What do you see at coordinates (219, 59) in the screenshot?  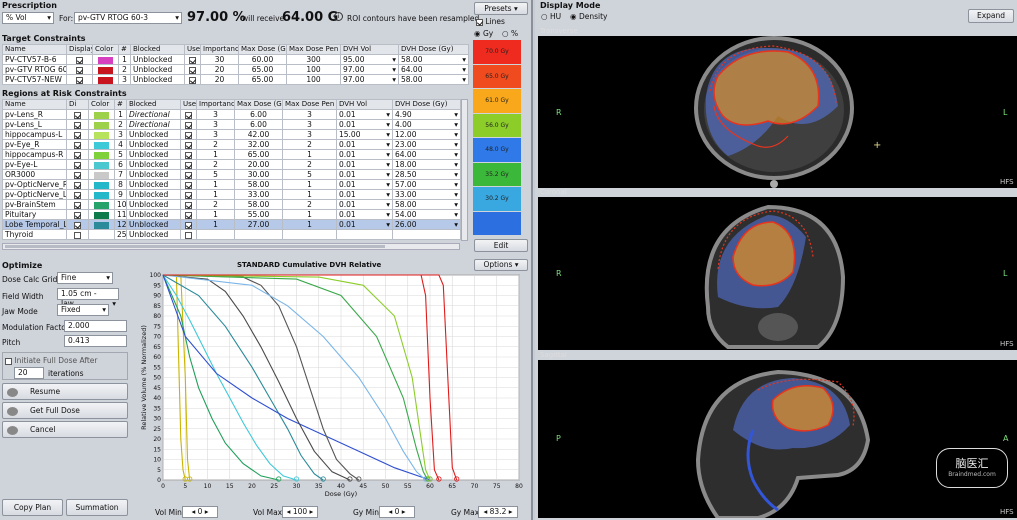 I see `target-importance-cell: 30` at bounding box center [219, 59].